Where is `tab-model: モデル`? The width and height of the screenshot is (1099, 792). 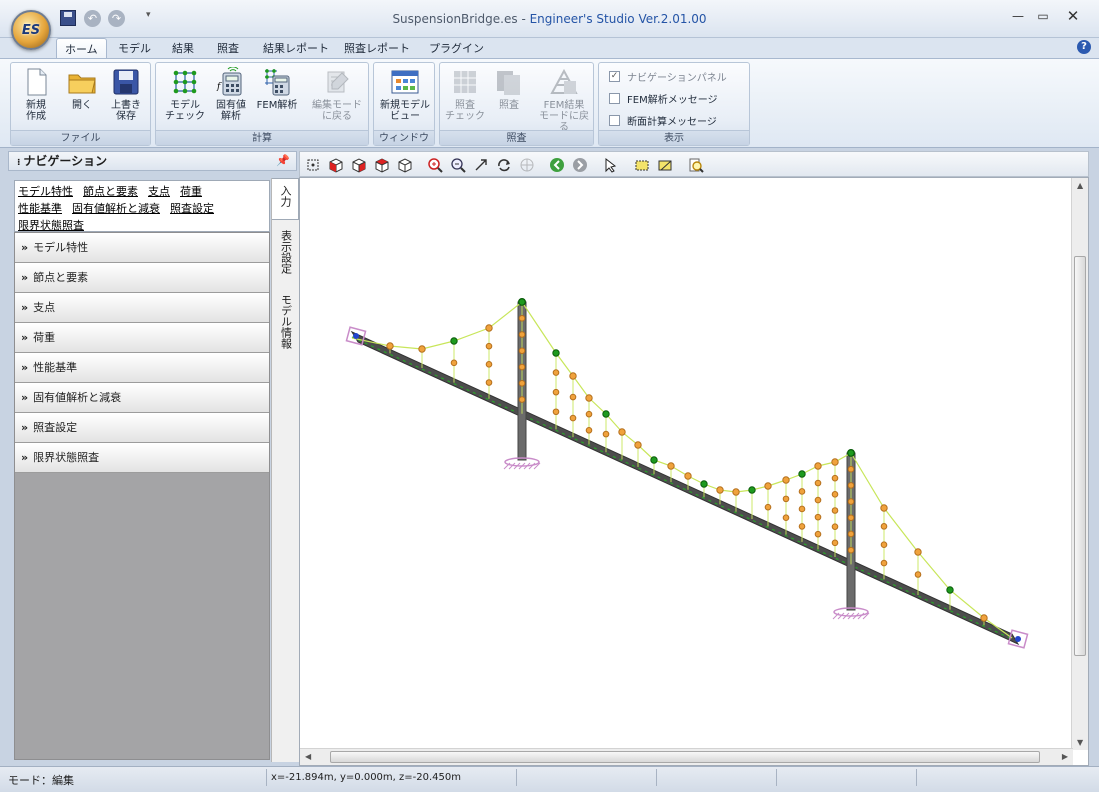
tab-model: モデル is located at coordinates (134, 48).